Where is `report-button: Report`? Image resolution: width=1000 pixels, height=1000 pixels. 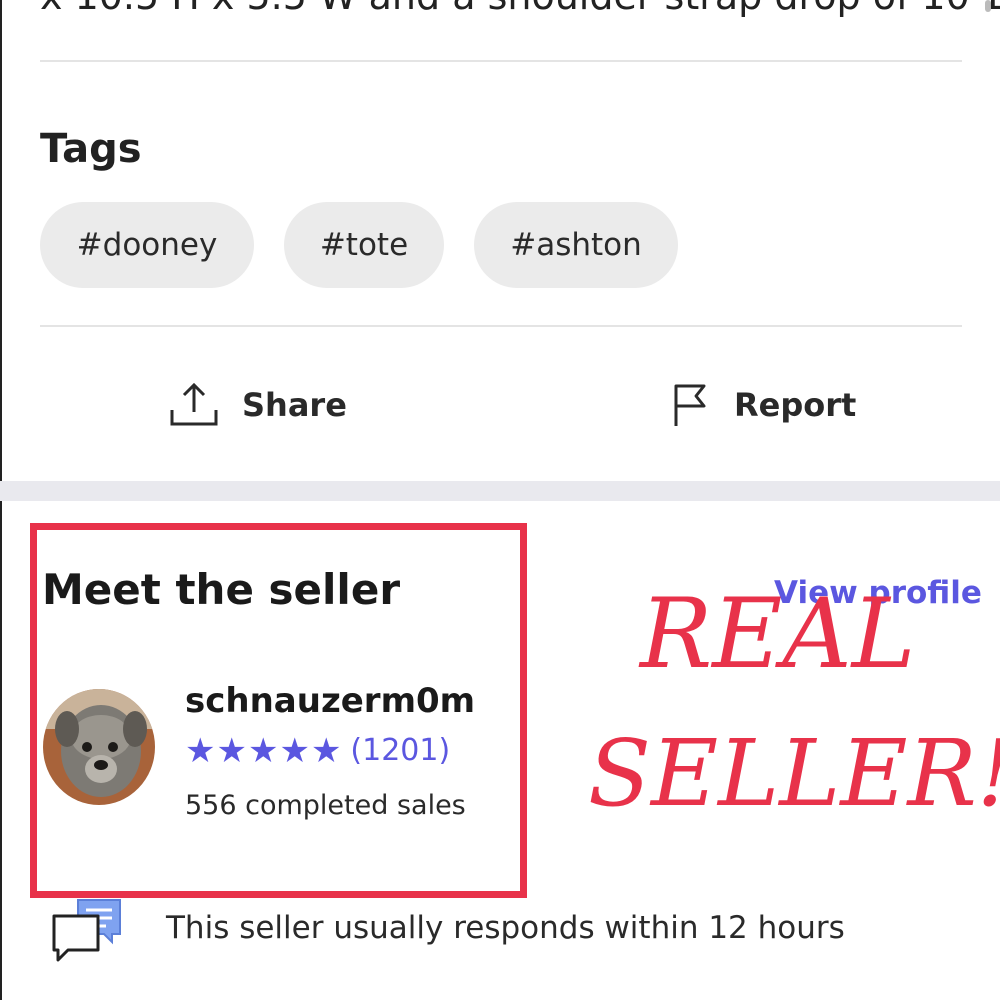 report-button: Report is located at coordinates (763, 405).